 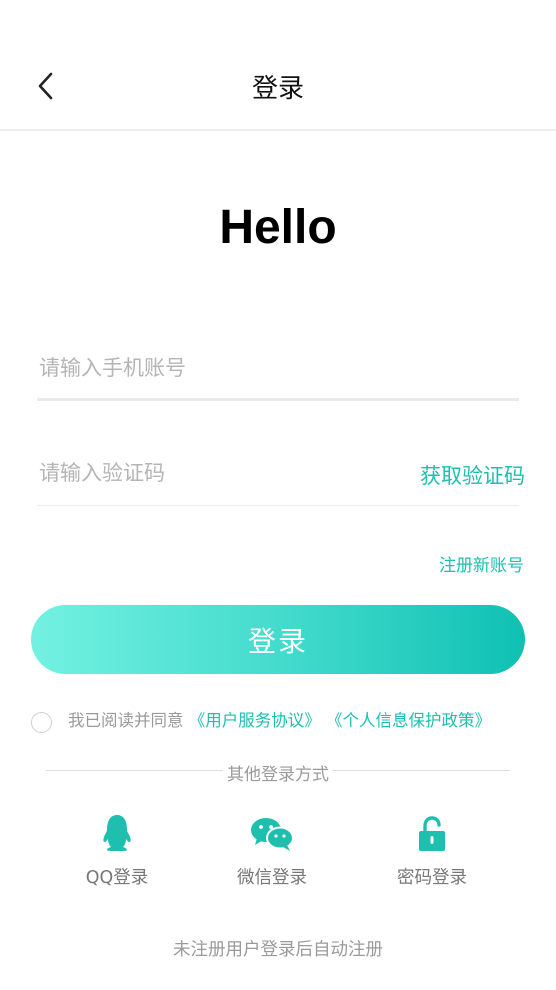 I want to click on other-login-title: 其他登录方式, so click(x=278, y=772).